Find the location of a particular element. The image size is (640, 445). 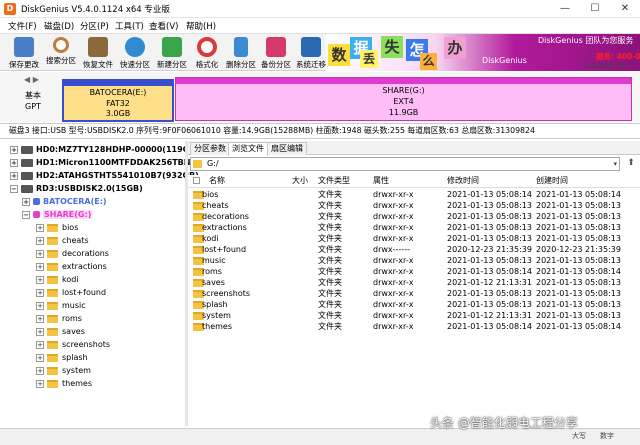

tree-folder-label: music is located at coordinates (74, 305).